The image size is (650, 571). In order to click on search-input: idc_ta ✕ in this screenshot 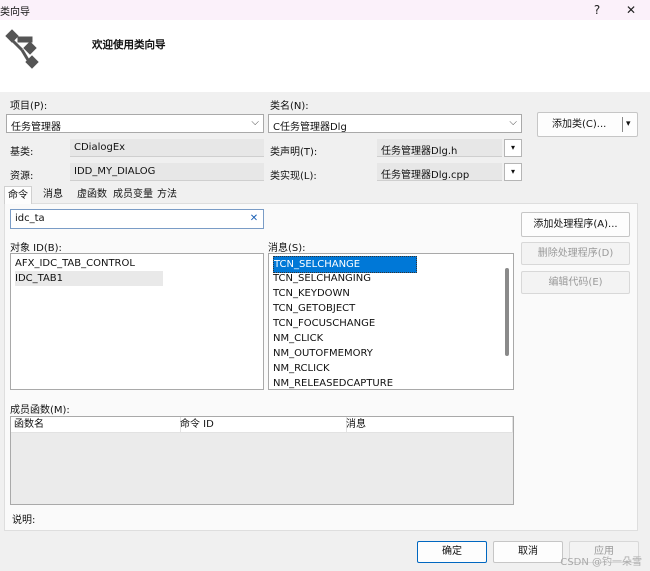, I will do `click(137, 219)`.